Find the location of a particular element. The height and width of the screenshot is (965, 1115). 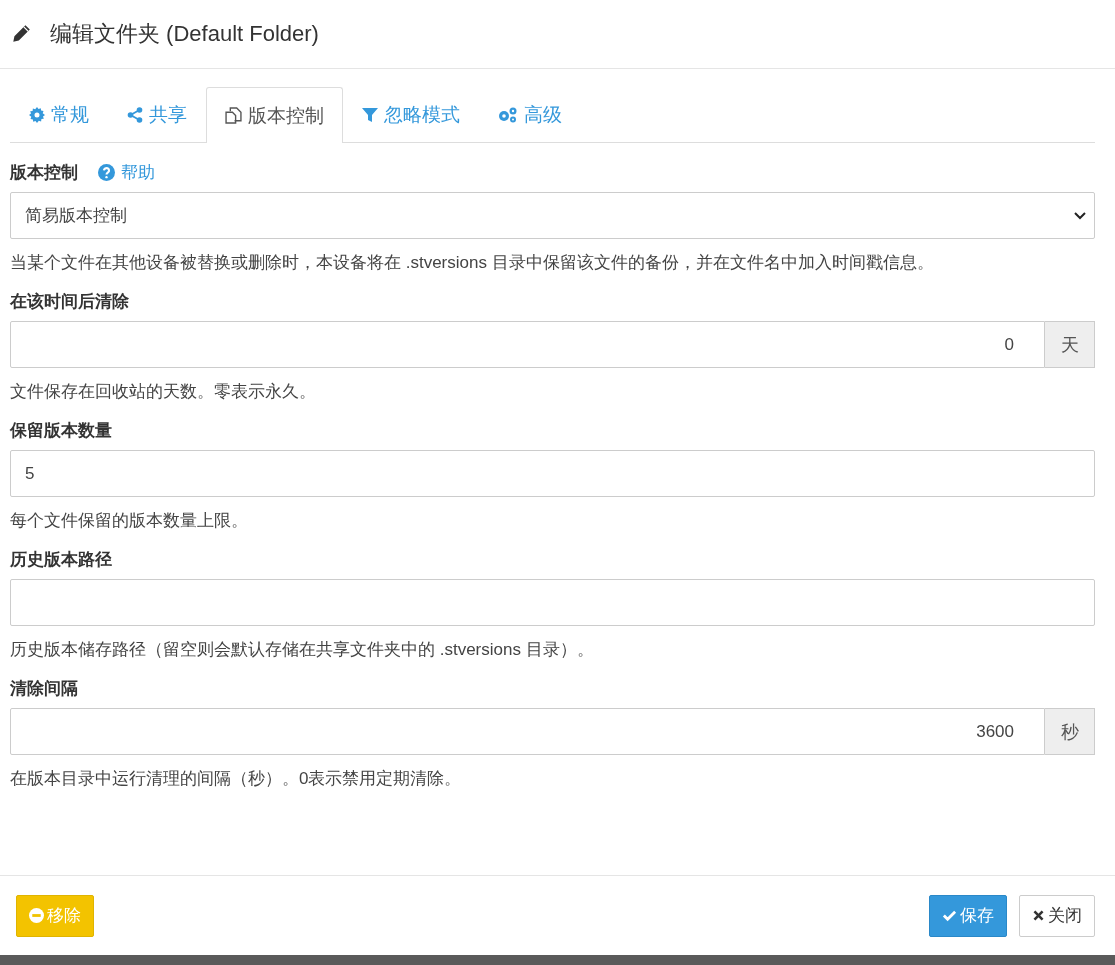

minus-circle-icon is located at coordinates (36, 915).